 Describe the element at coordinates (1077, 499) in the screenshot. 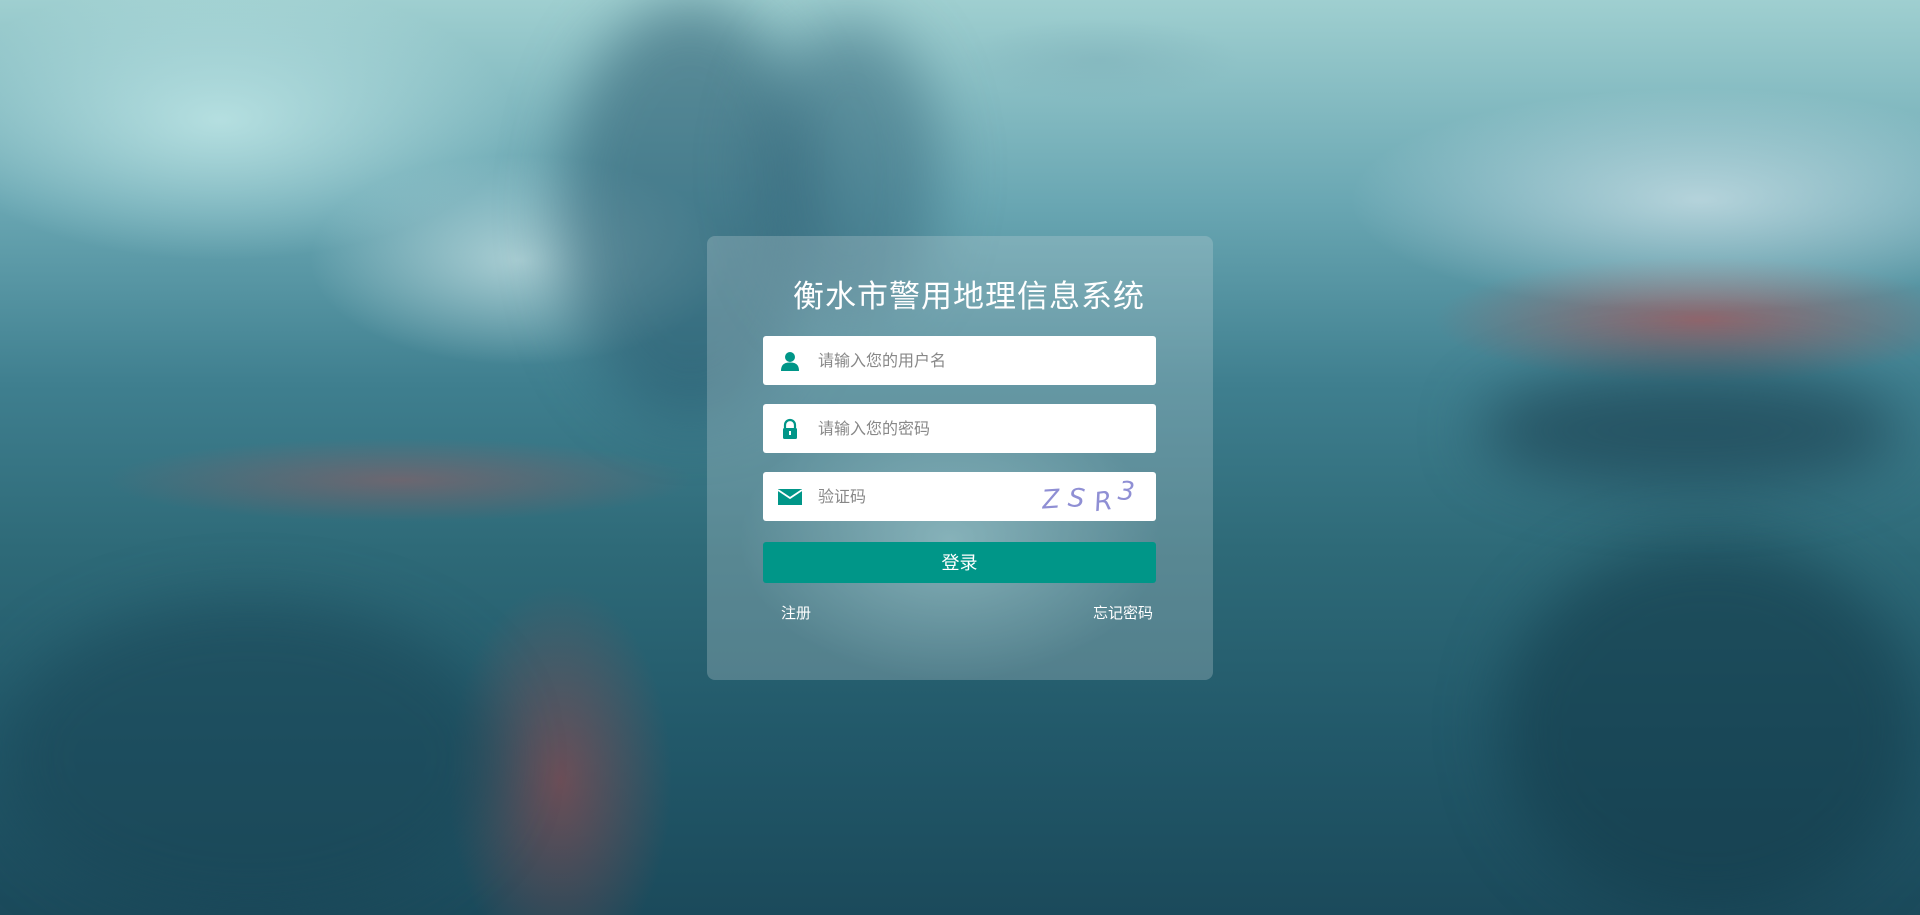

I see `captcha-char: S` at that location.